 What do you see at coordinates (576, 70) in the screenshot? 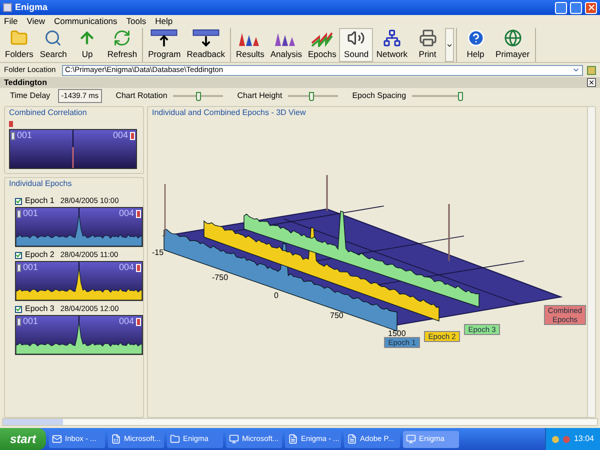
I see `dropdown-icon` at bounding box center [576, 70].